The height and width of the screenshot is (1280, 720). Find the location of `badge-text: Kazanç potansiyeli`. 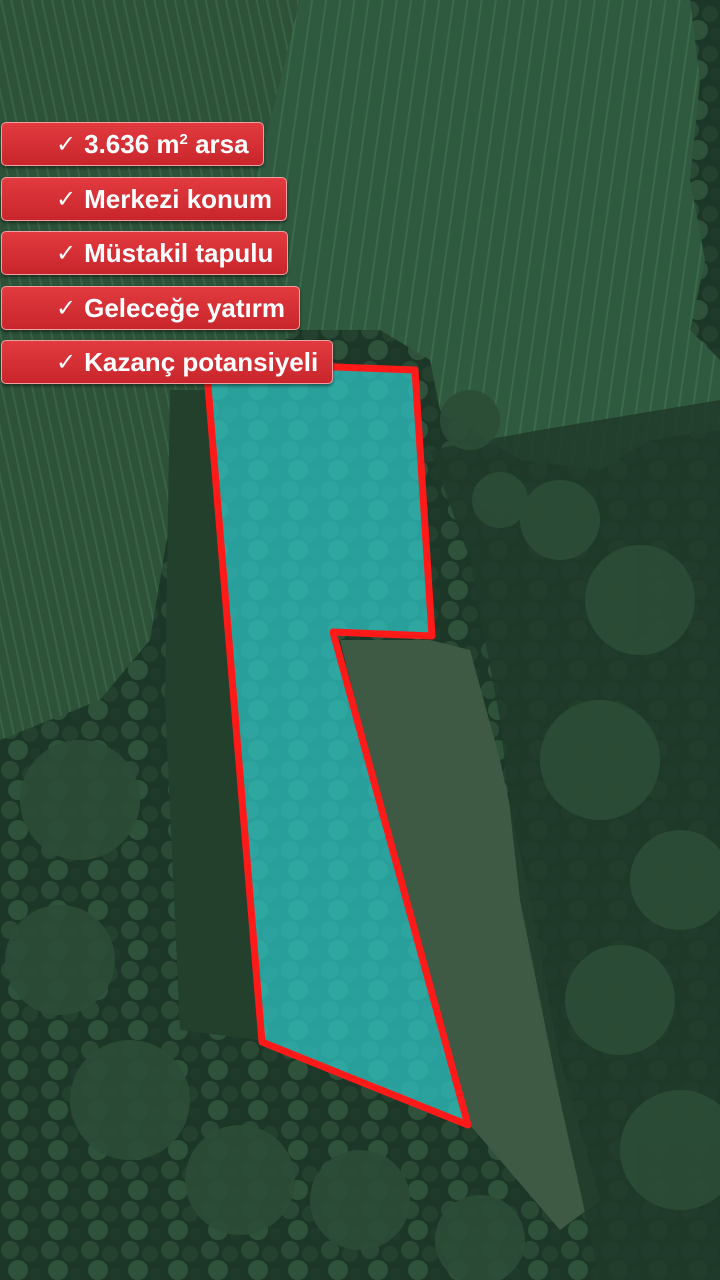

badge-text: Kazanç potansiyeli is located at coordinates (201, 361).